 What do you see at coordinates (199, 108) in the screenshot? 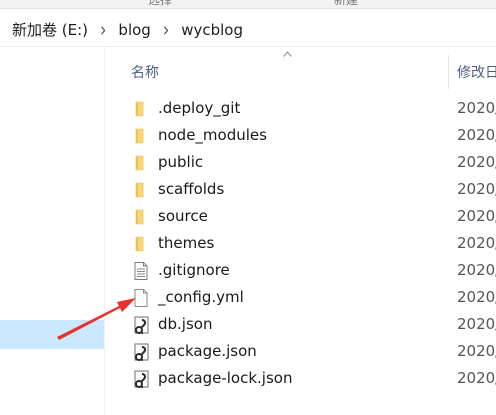
I see `file-name: .deploy_git` at bounding box center [199, 108].